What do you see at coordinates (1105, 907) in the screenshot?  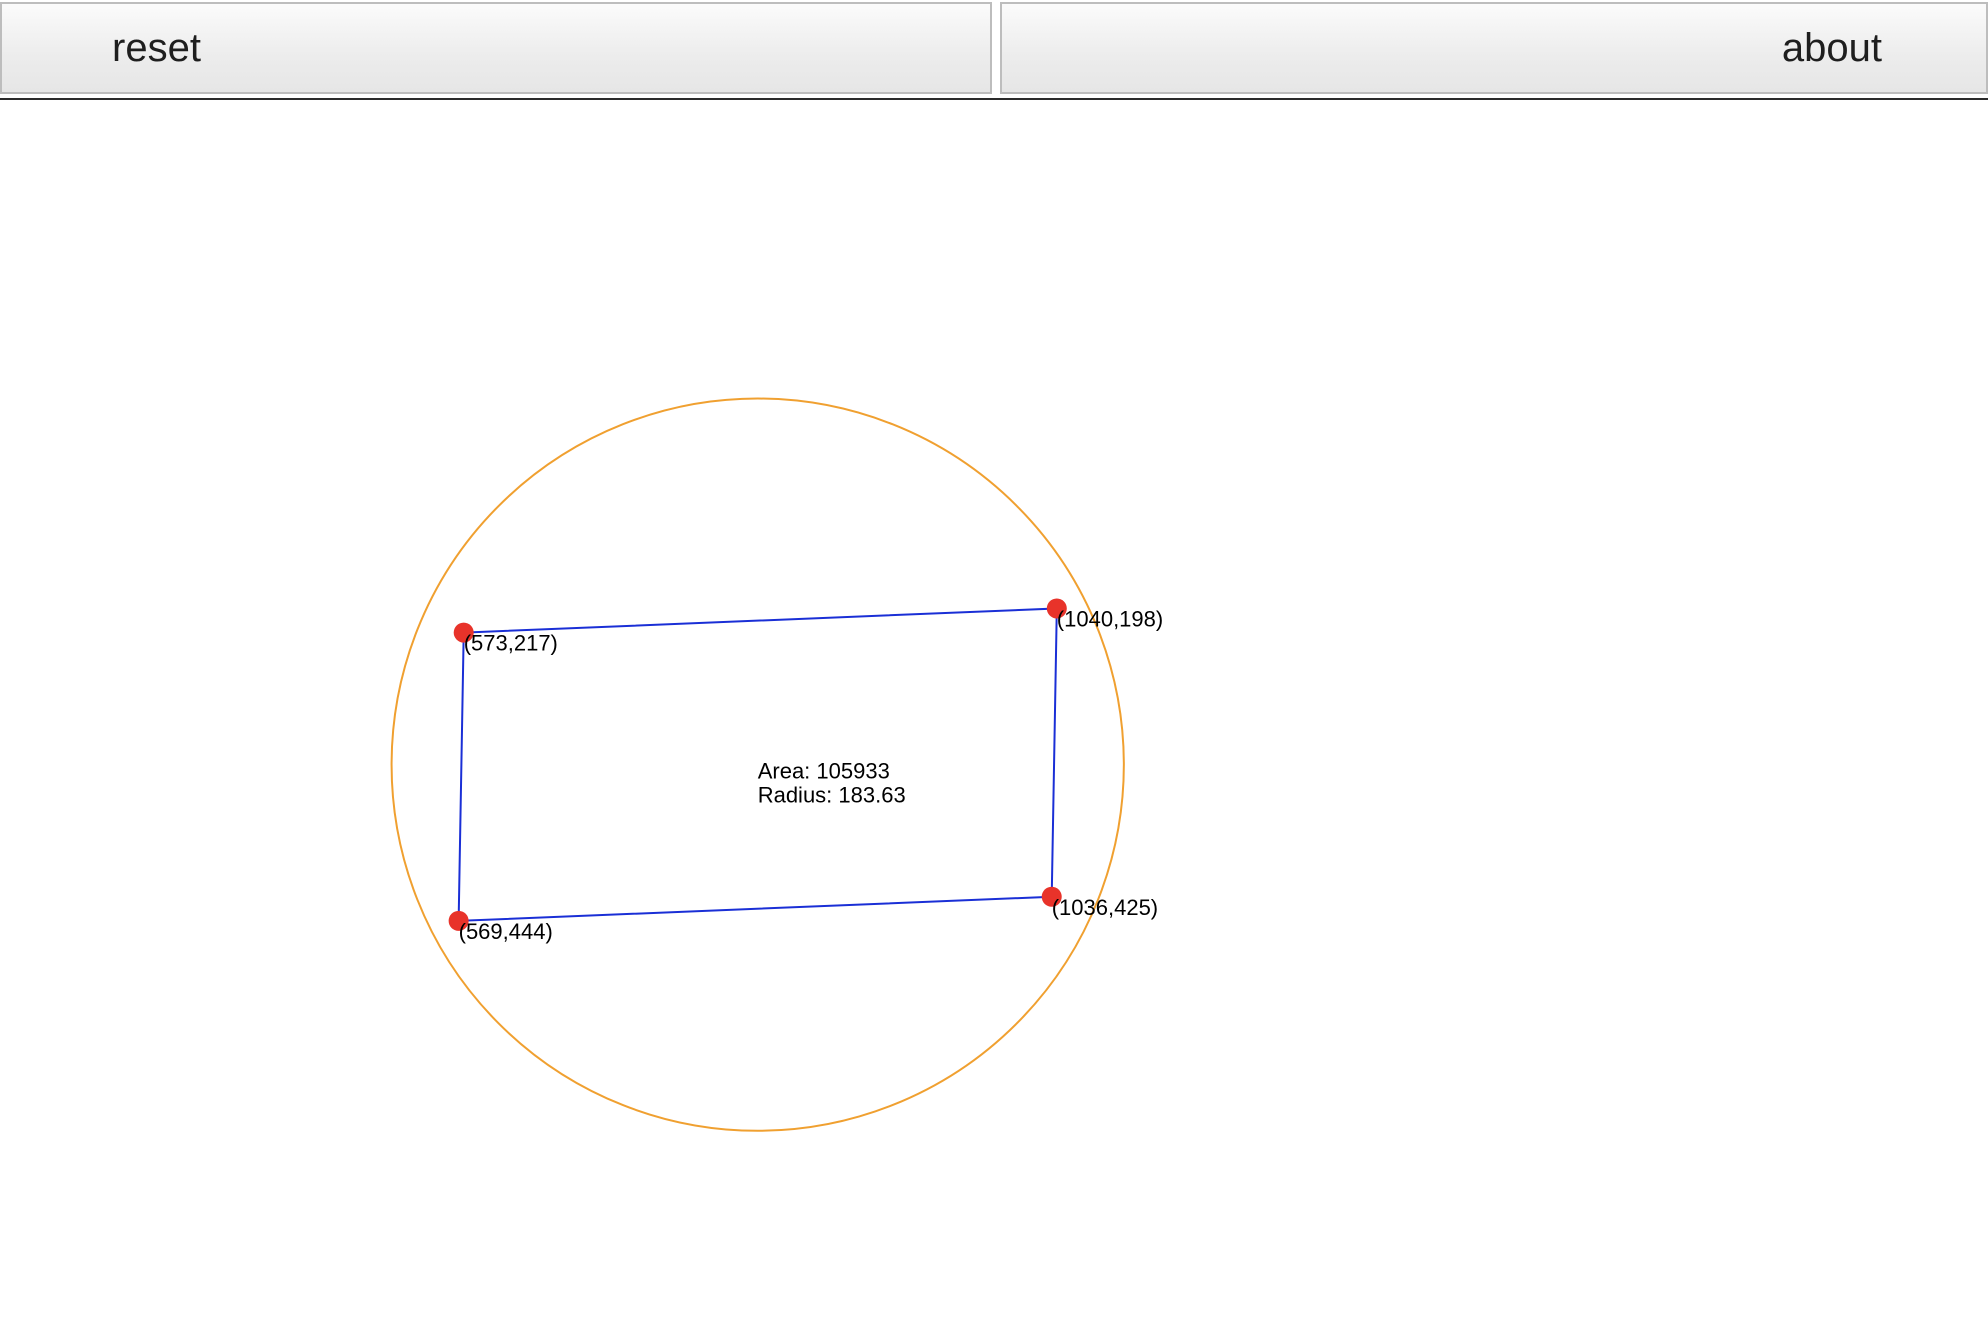 I see `vertex-coordinate-label: (1036,425)` at bounding box center [1105, 907].